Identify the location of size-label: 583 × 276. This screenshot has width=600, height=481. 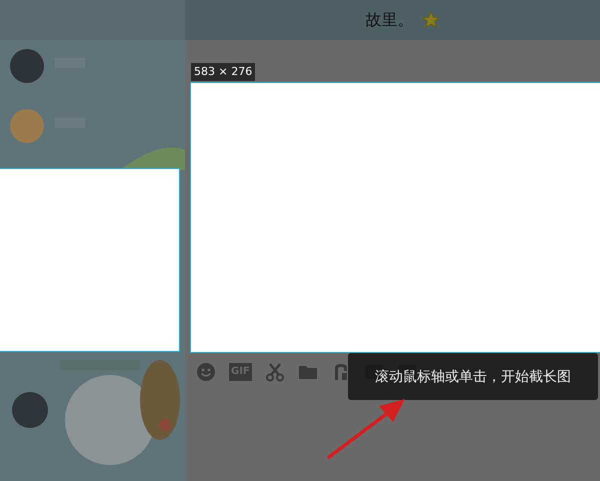
(223, 72).